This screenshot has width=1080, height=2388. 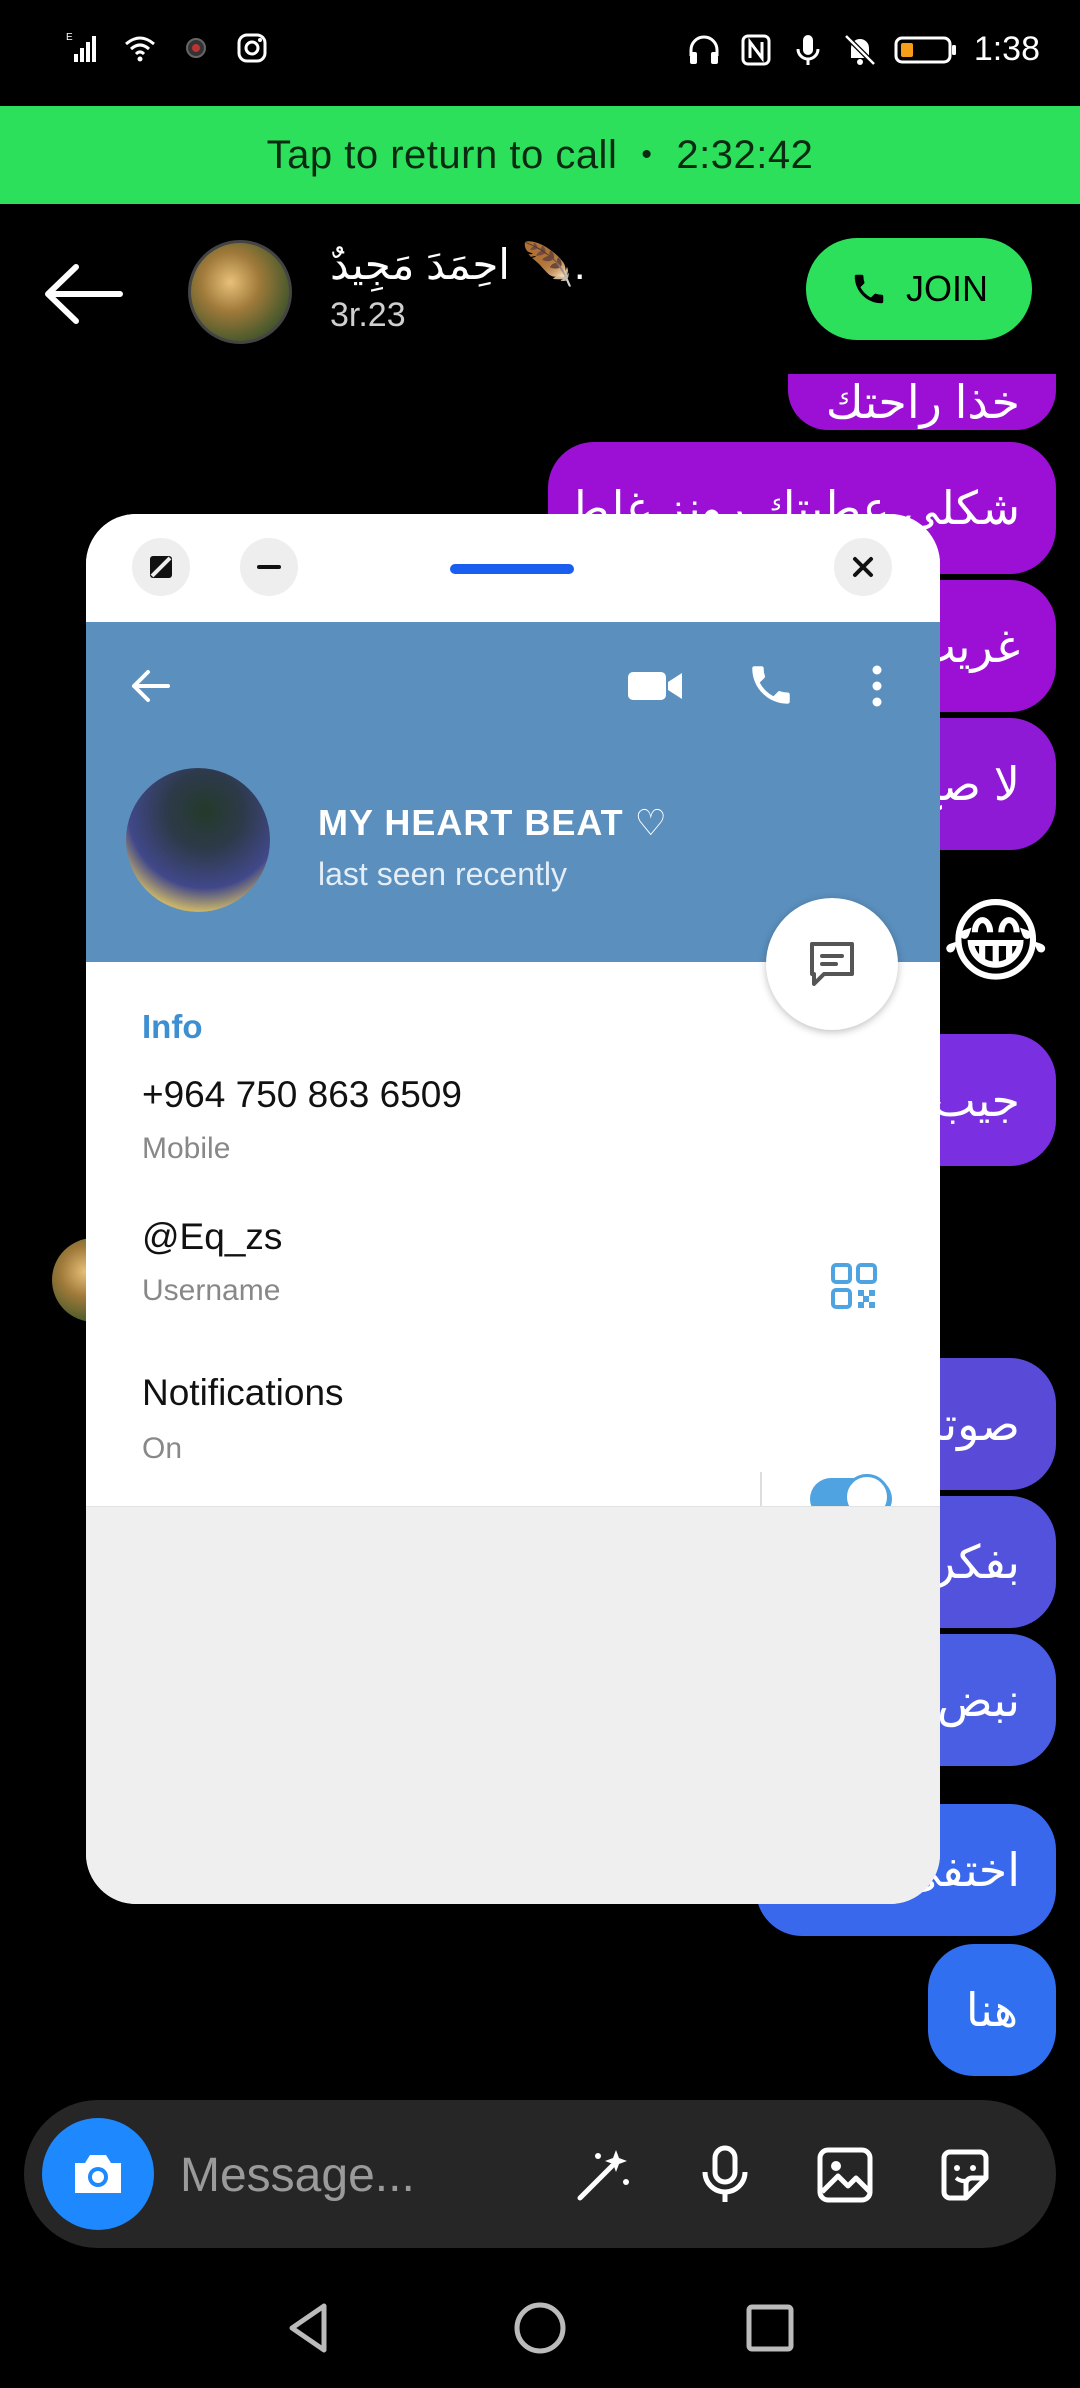 What do you see at coordinates (869, 289) in the screenshot?
I see `phone-icon` at bounding box center [869, 289].